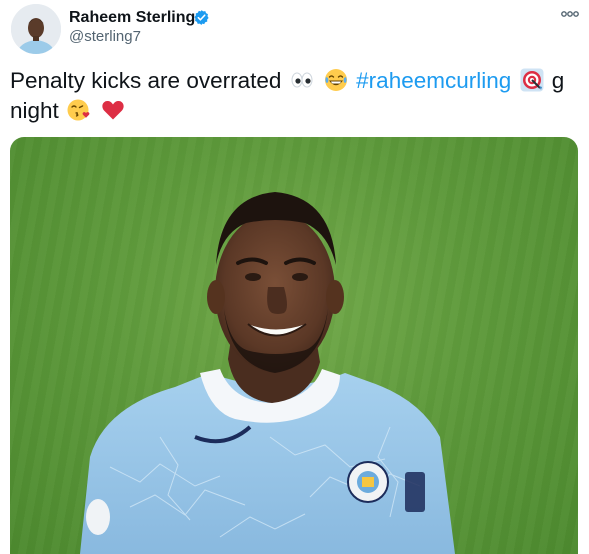  I want to click on profile-photo-icon, so click(36, 29).